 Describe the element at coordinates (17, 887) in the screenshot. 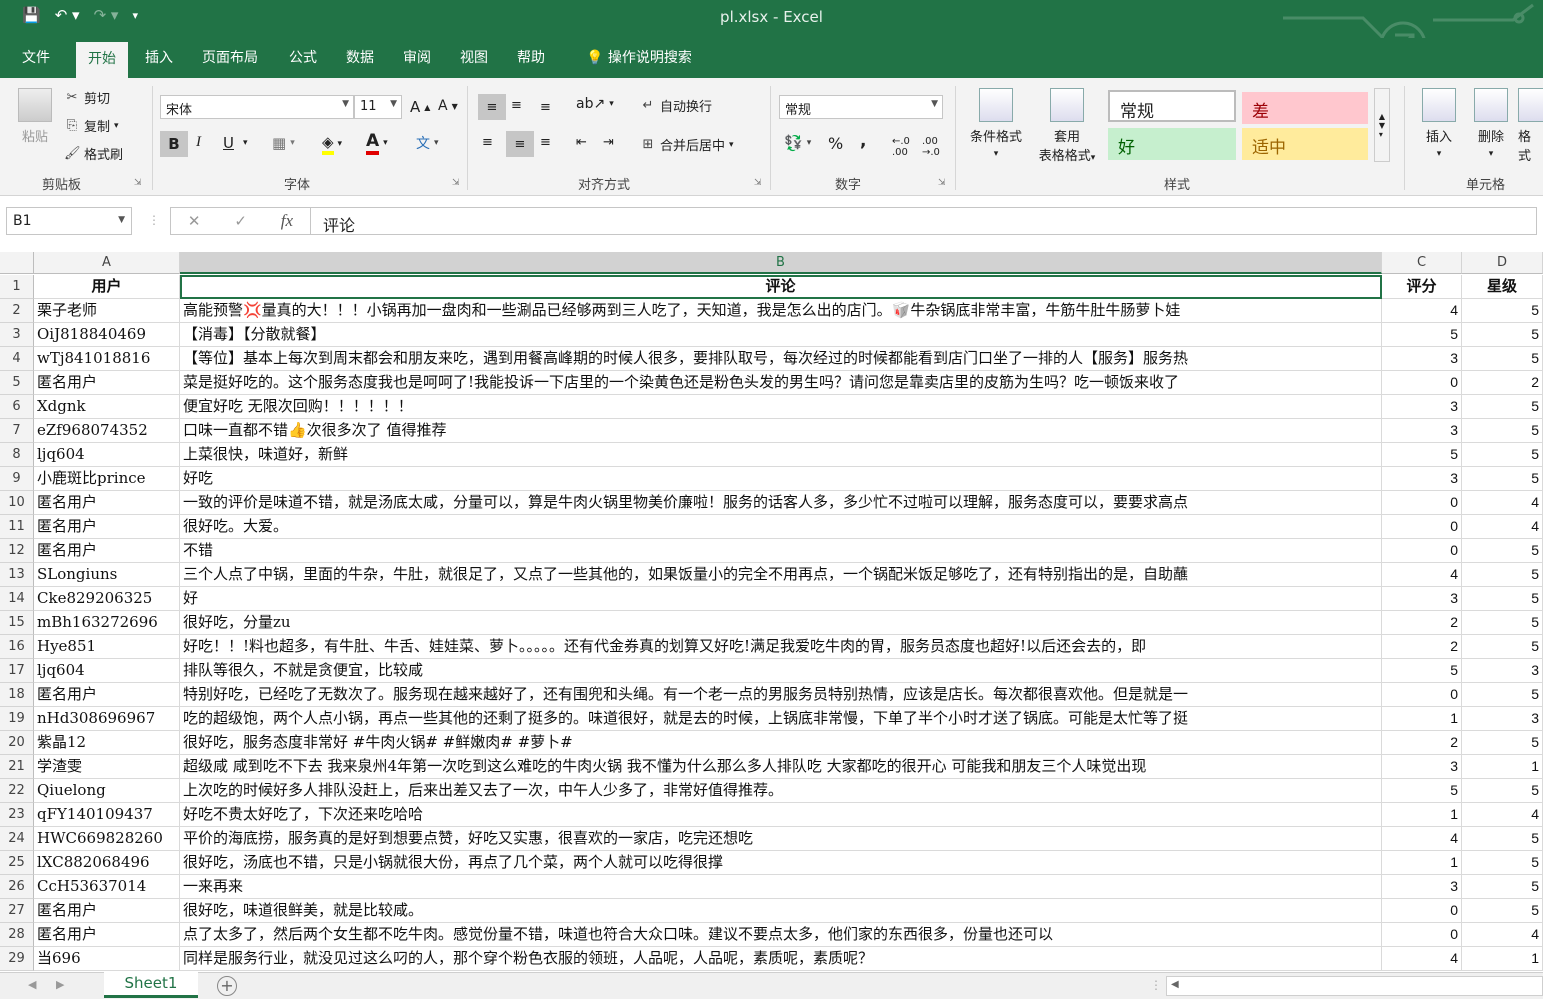

I see `row-header: 26` at that location.